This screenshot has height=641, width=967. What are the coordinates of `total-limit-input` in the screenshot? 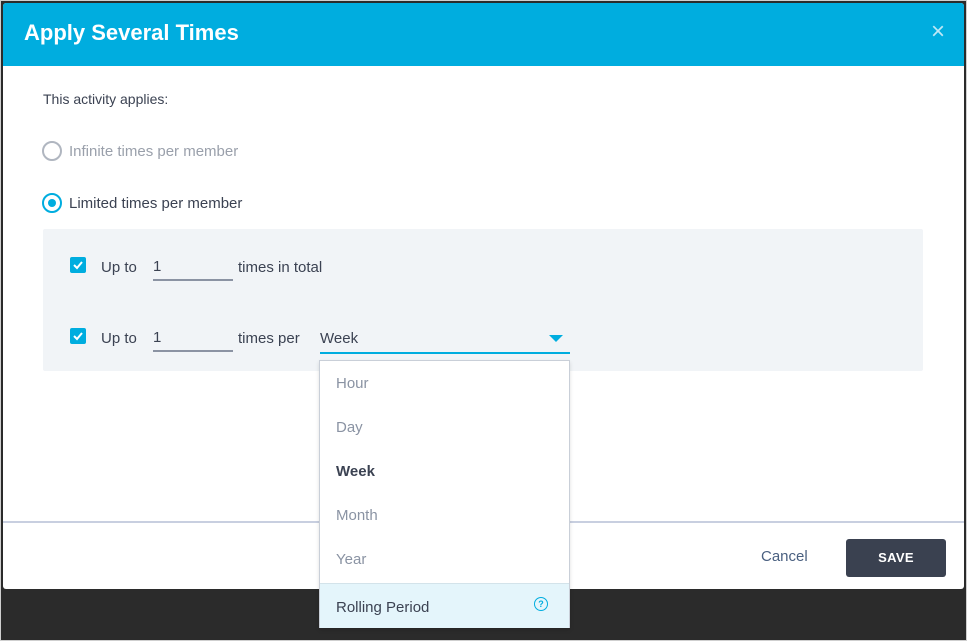 It's located at (193, 267).